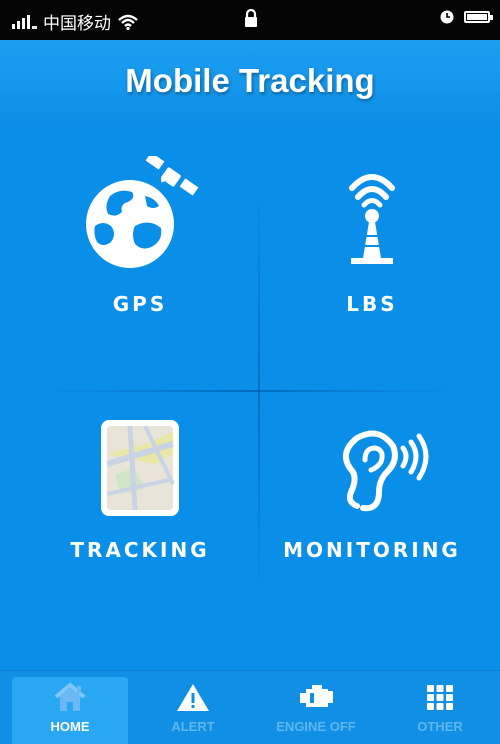 The height and width of the screenshot is (744, 500). I want to click on tab-alert: ALERT, so click(193, 710).